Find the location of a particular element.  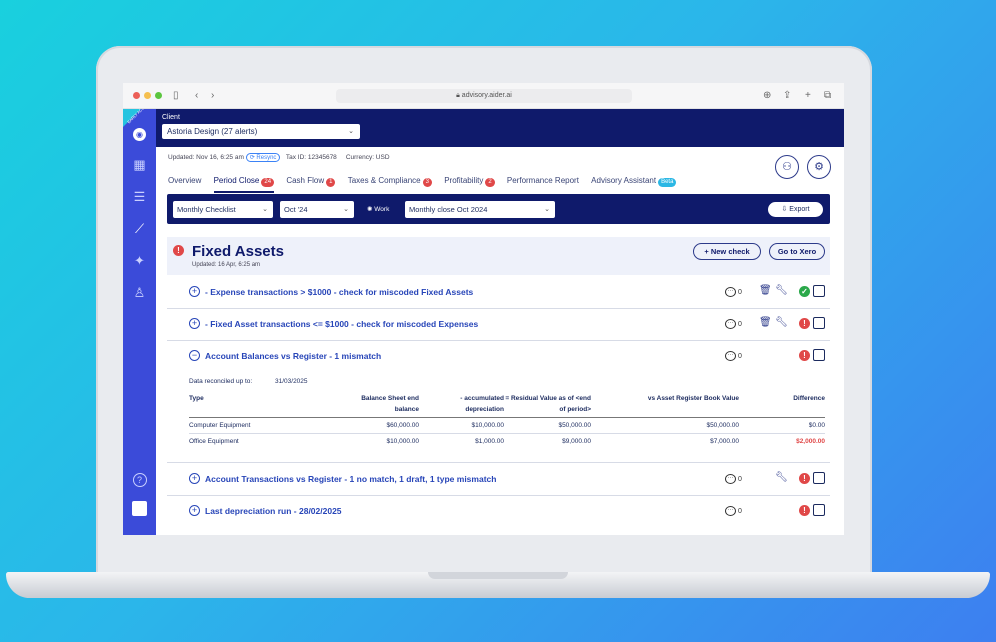

close-window-dot is located at coordinates (136, 95).